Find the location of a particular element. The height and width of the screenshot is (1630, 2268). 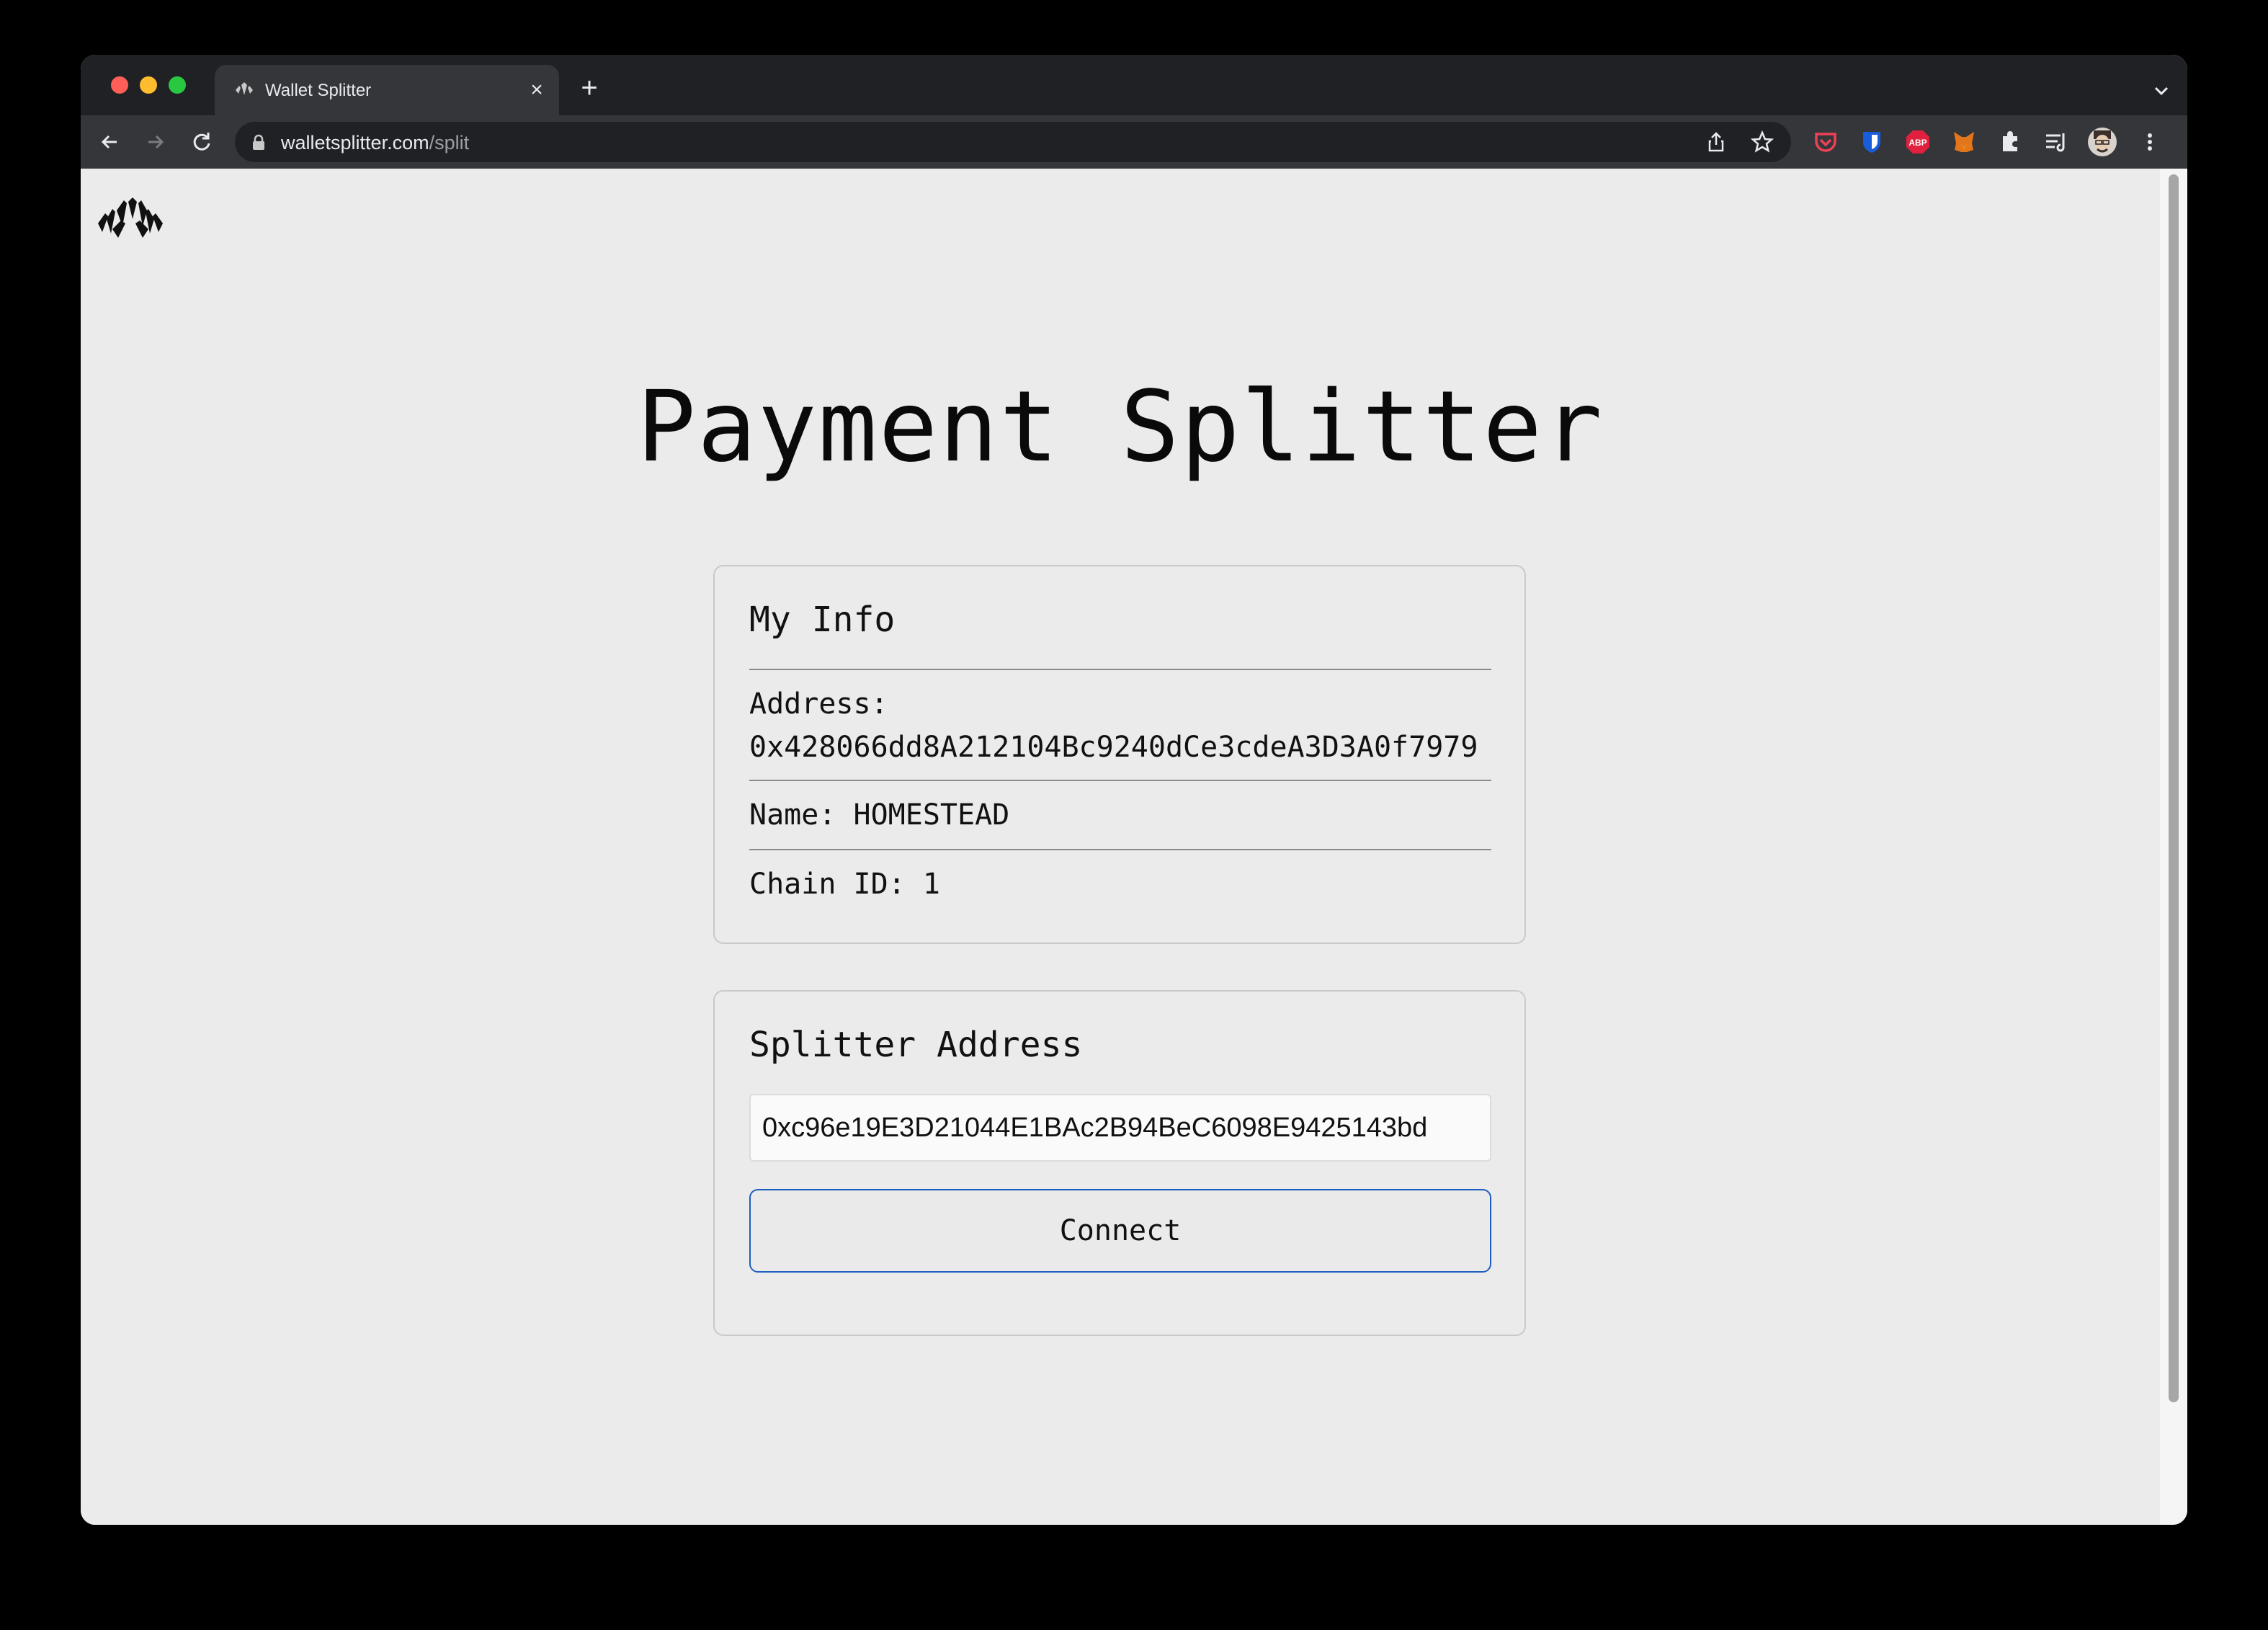

maximize-window-button is located at coordinates (178, 85).